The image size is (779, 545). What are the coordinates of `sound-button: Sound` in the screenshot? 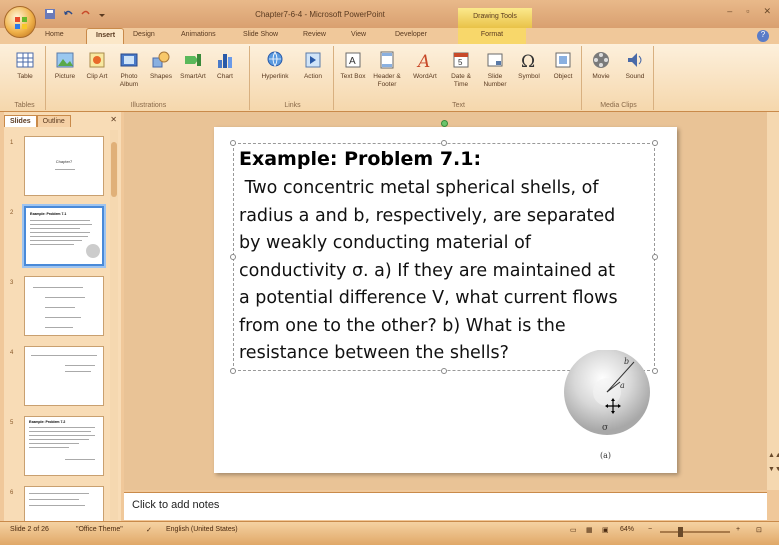 It's located at (635, 65).